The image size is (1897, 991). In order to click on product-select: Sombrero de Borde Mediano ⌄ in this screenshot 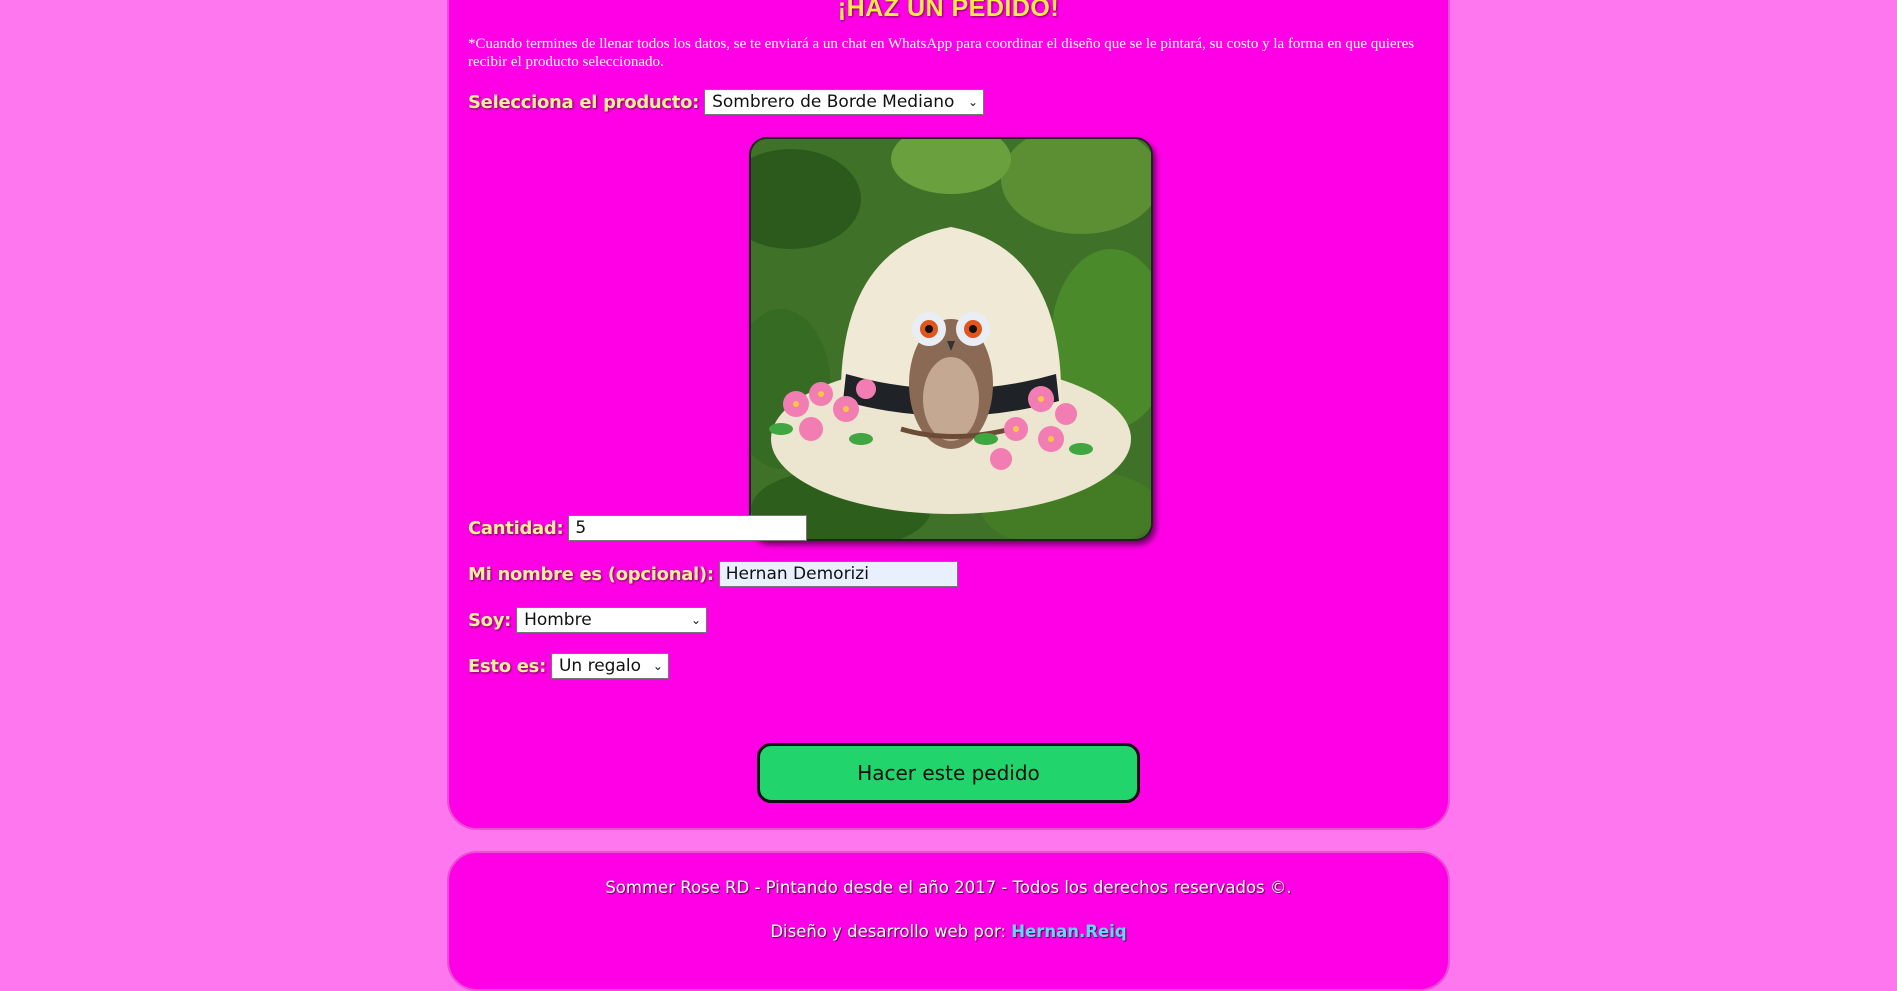, I will do `click(844, 102)`.